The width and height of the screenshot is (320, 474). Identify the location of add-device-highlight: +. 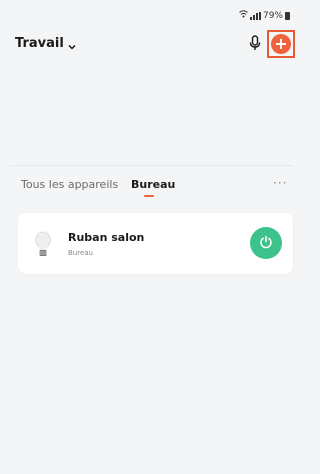
(281, 44).